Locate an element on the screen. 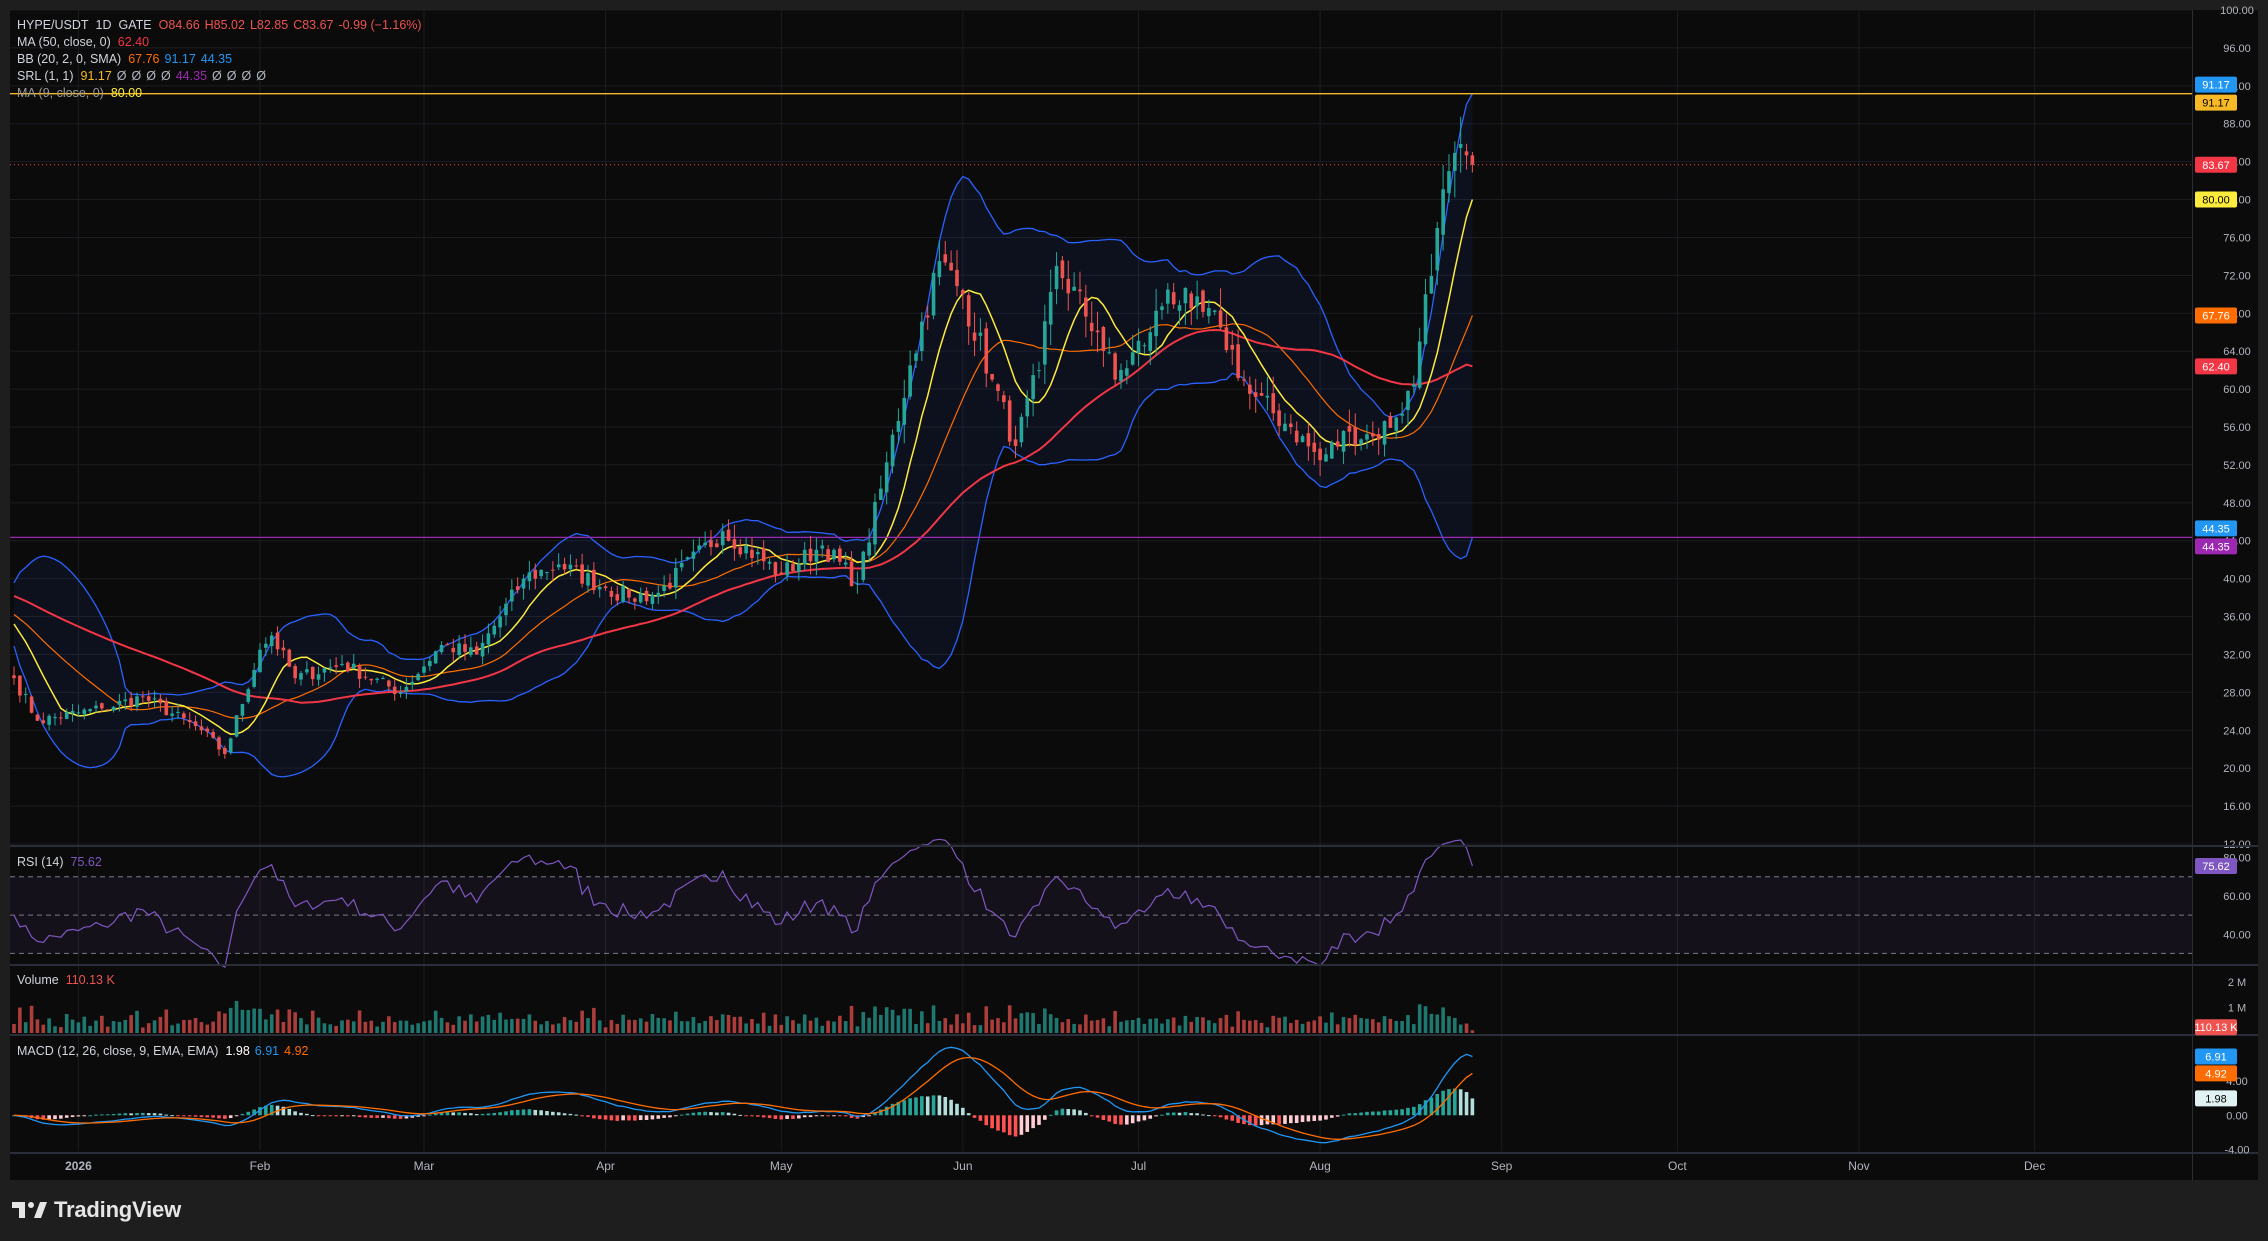 The height and width of the screenshot is (1241, 2268). legend-rsi-row: RSI (14) 75.62 is located at coordinates (63, 862).